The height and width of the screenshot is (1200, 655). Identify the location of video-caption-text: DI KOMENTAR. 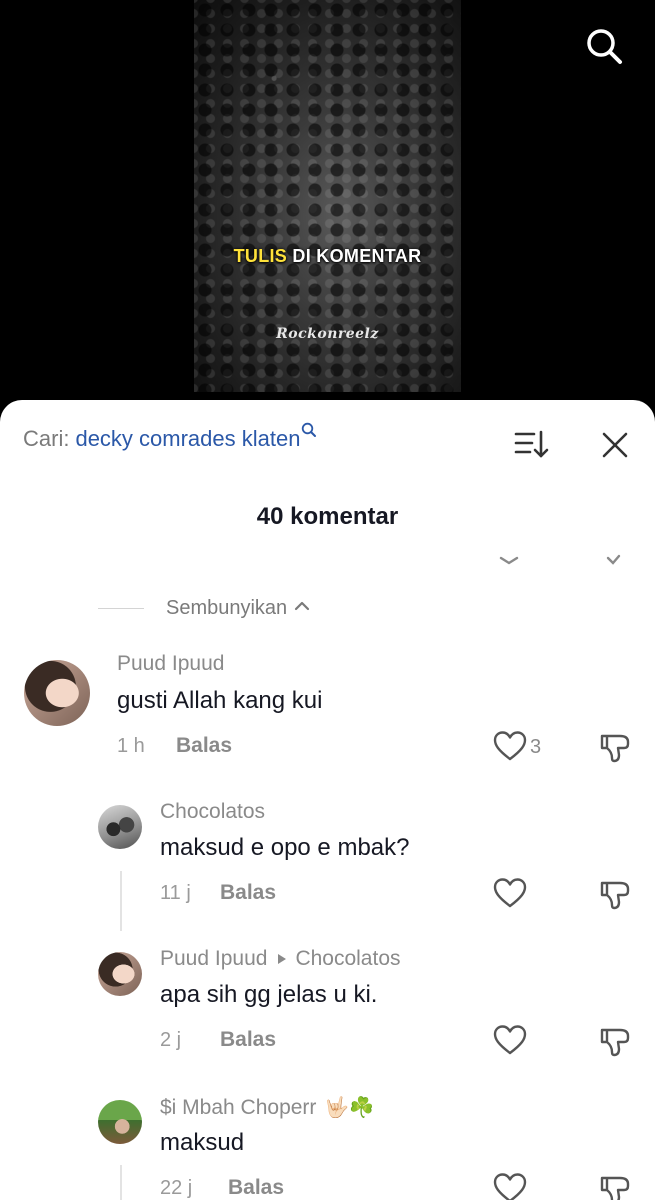
(354, 256).